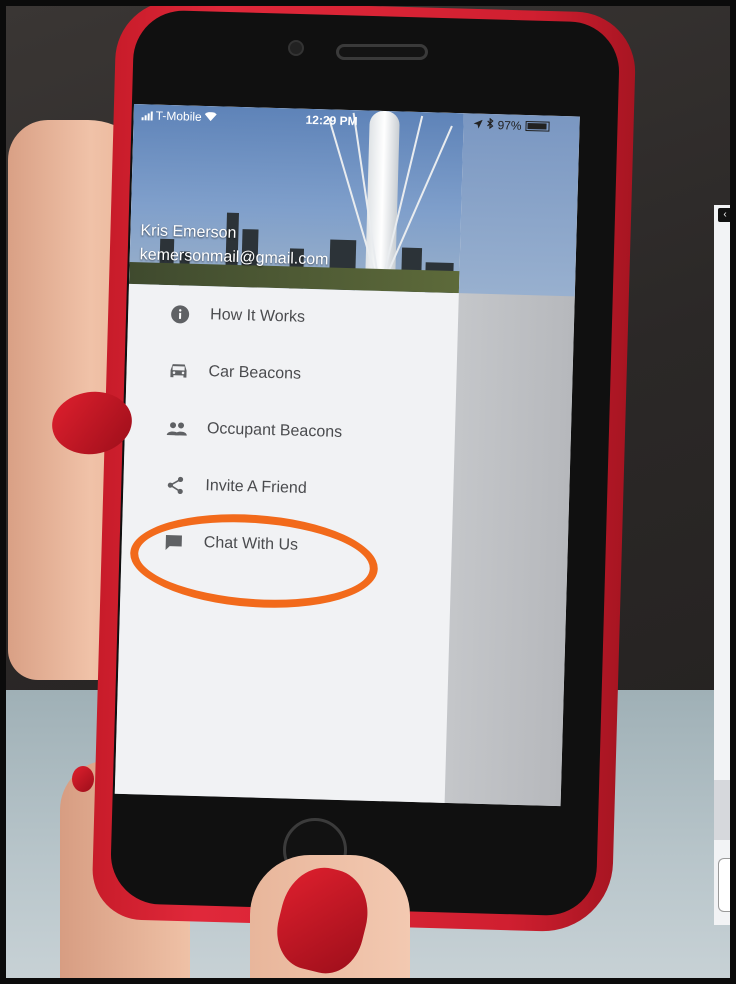 The image size is (736, 984). I want to click on share-icon, so click(175, 484).